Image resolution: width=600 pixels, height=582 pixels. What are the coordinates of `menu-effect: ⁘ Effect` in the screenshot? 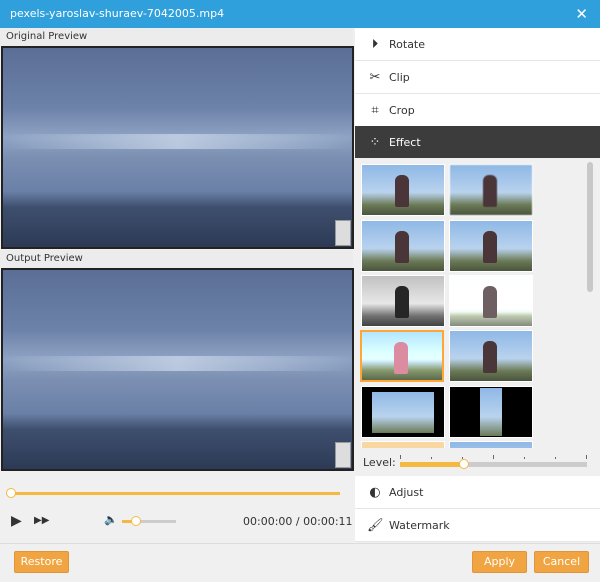 It's located at (477, 142).